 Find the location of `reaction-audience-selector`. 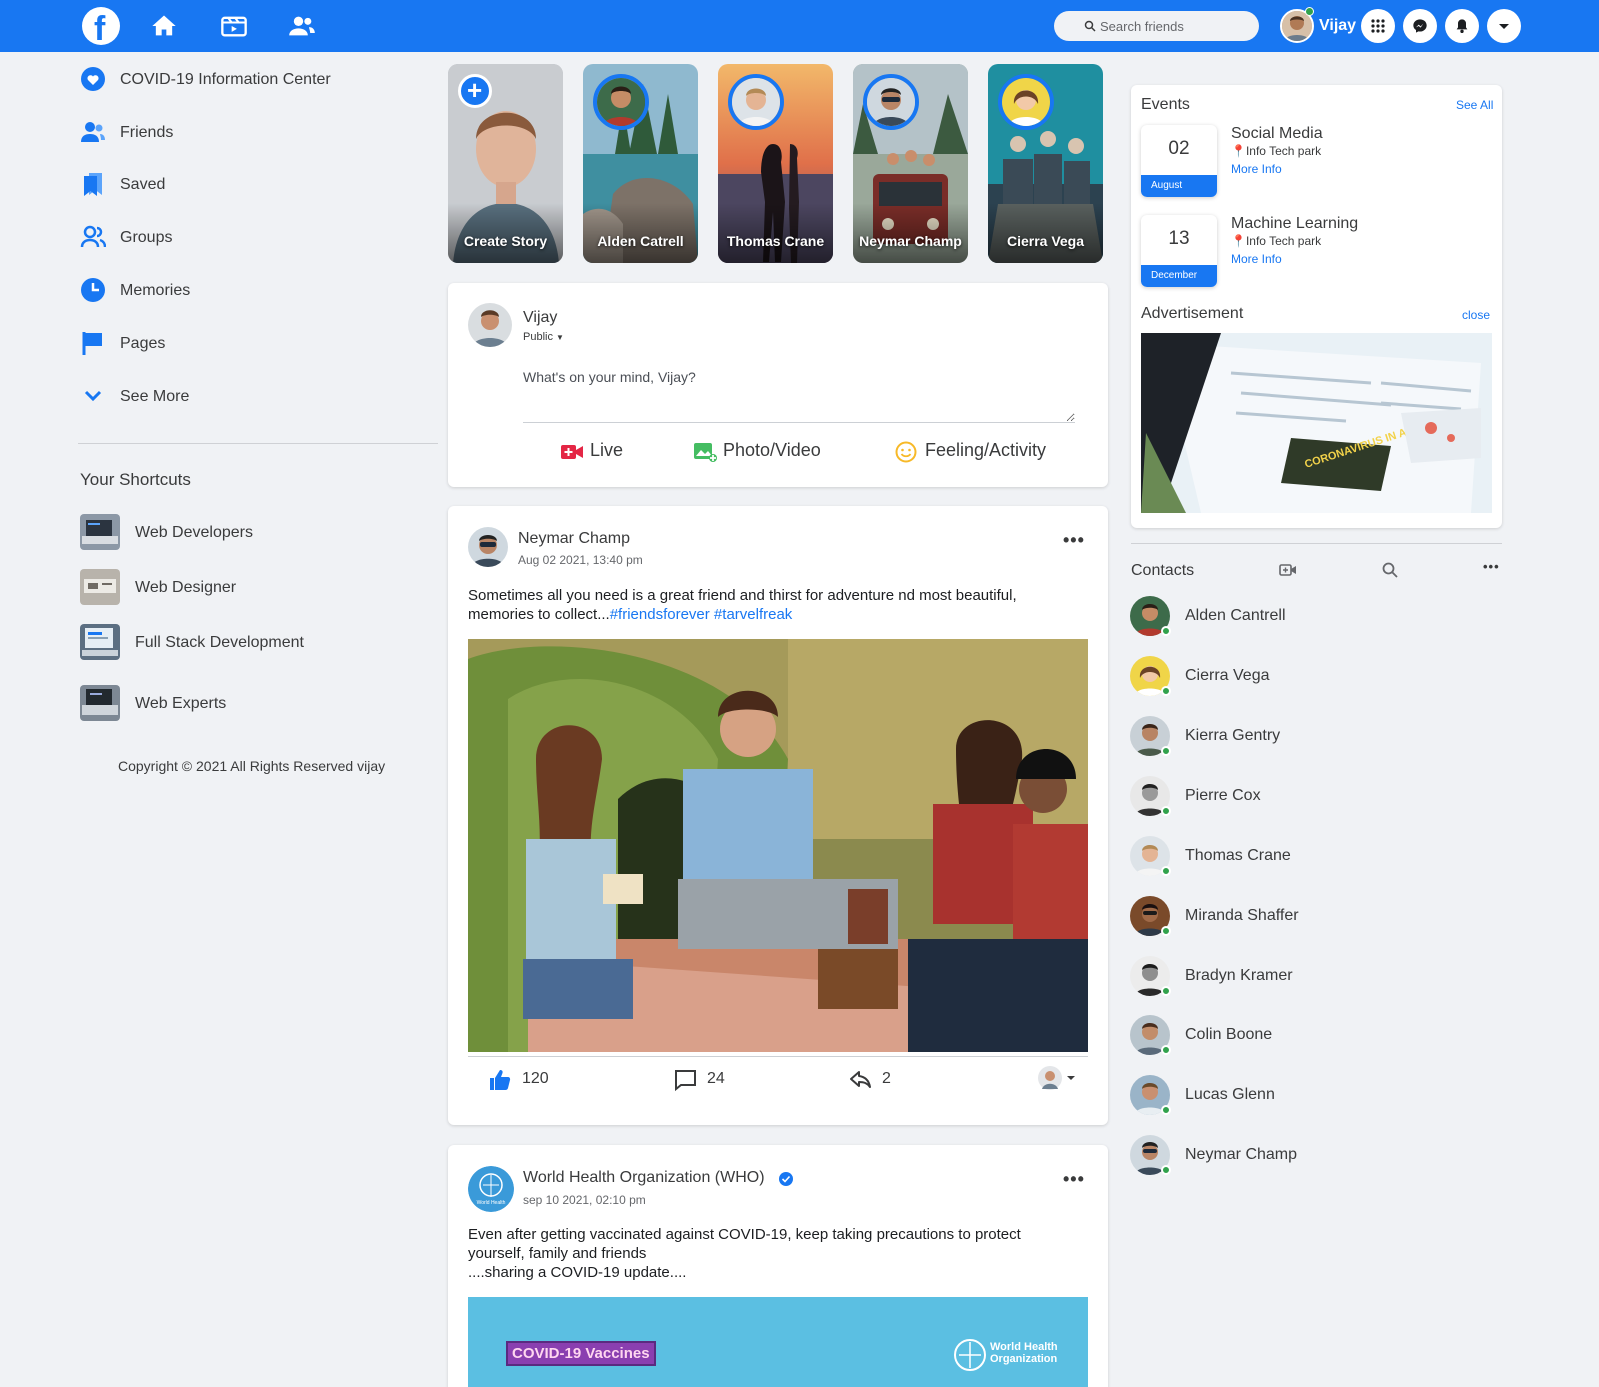

reaction-audience-selector is located at coordinates (1058, 1079).